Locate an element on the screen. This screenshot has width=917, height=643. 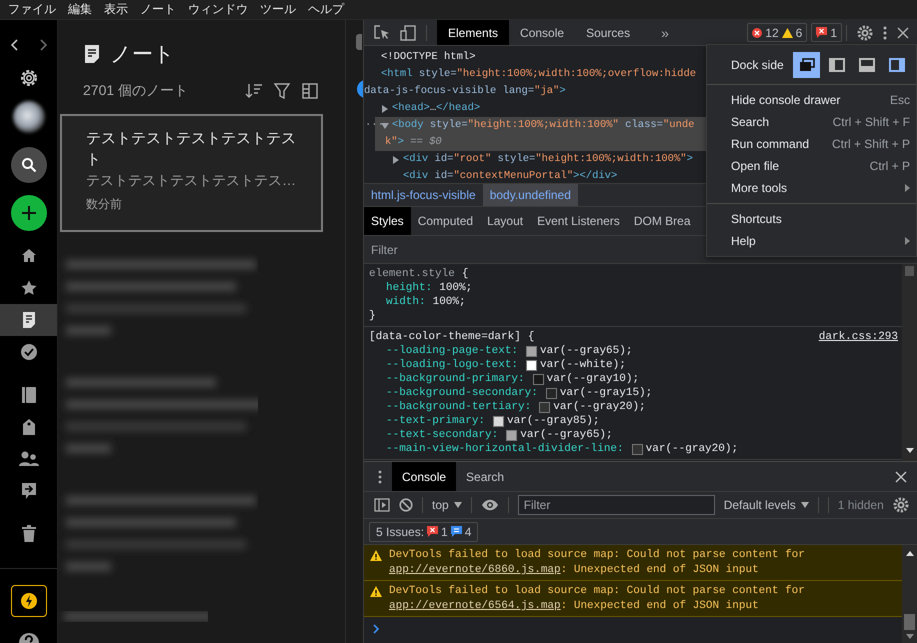
menu-item: Run command Ctrl + Shift + P is located at coordinates (811, 144).